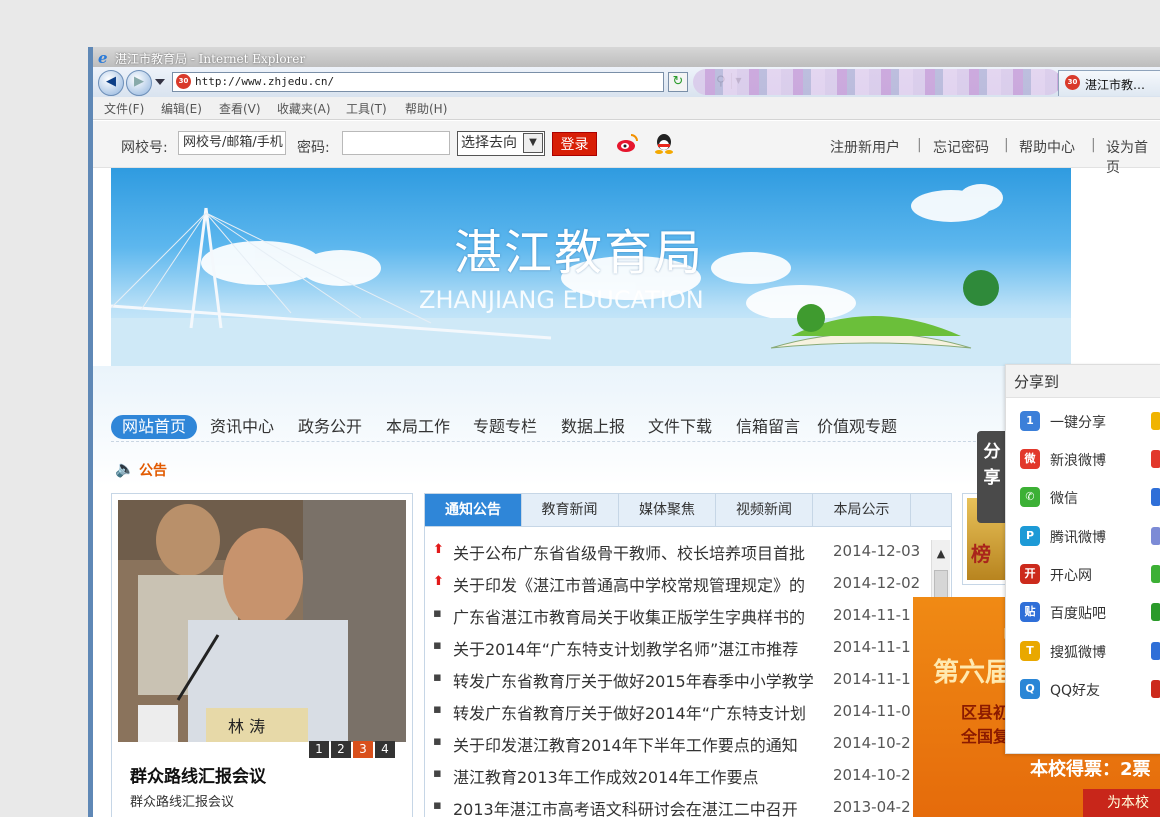 This screenshot has width=1160, height=817. I want to click on set-homepage-link: 设为首页, so click(1133, 157).